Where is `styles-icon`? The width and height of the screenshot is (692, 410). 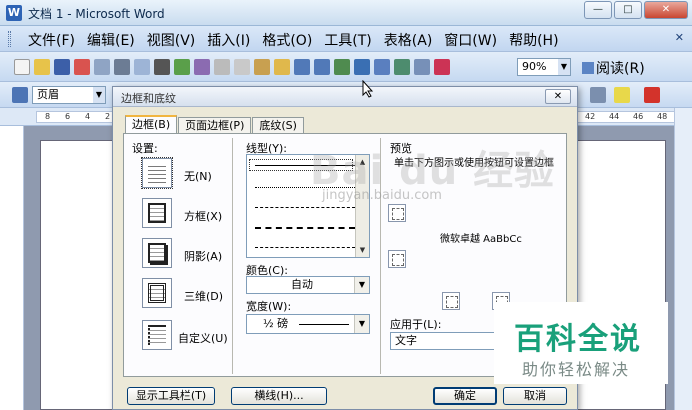
styles-icon is located at coordinates (20, 95).